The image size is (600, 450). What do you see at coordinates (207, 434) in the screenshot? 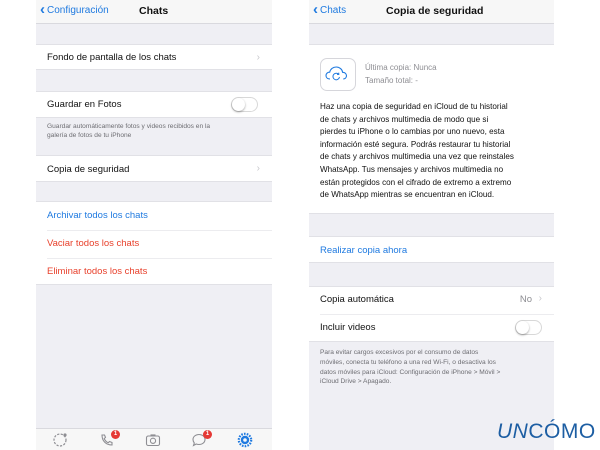
I see `chats-badge: 1` at bounding box center [207, 434].